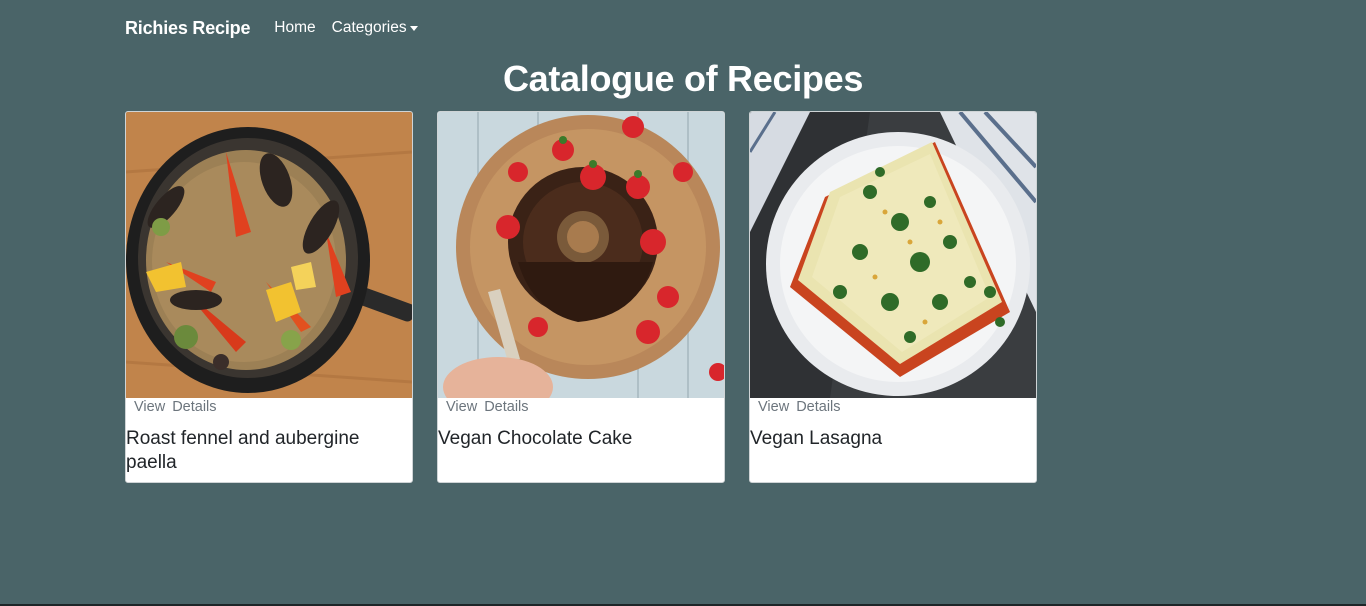 This screenshot has width=1366, height=606. I want to click on recipe-image-paella, so click(269, 255).